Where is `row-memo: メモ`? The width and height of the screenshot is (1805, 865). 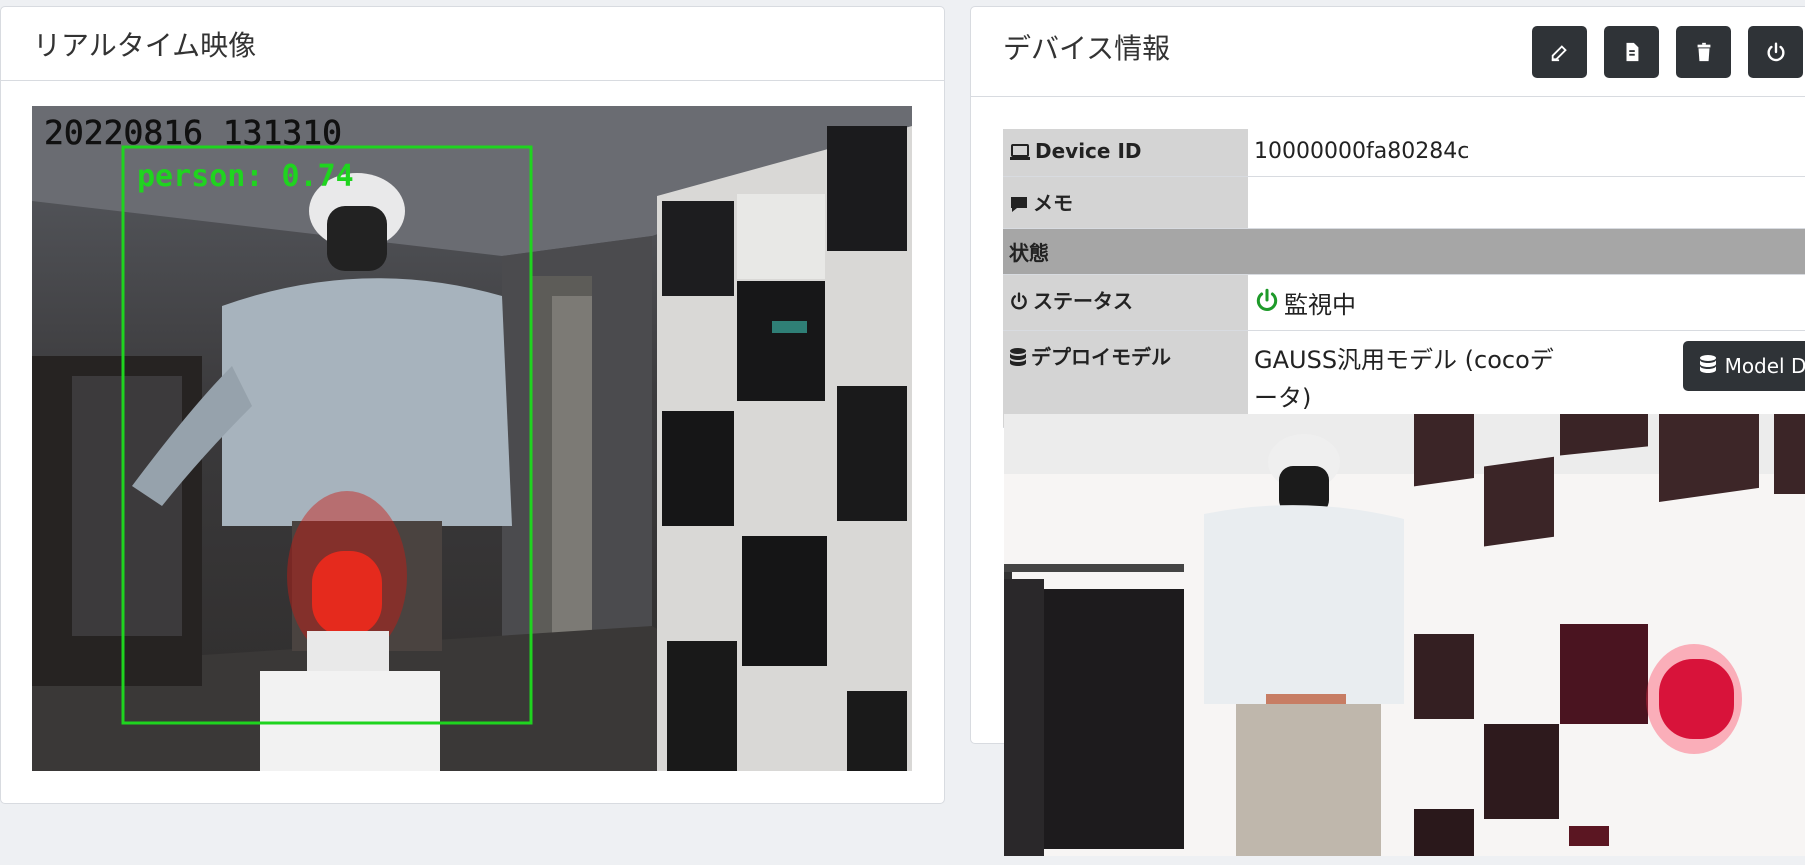
row-memo: メモ is located at coordinates (1404, 202).